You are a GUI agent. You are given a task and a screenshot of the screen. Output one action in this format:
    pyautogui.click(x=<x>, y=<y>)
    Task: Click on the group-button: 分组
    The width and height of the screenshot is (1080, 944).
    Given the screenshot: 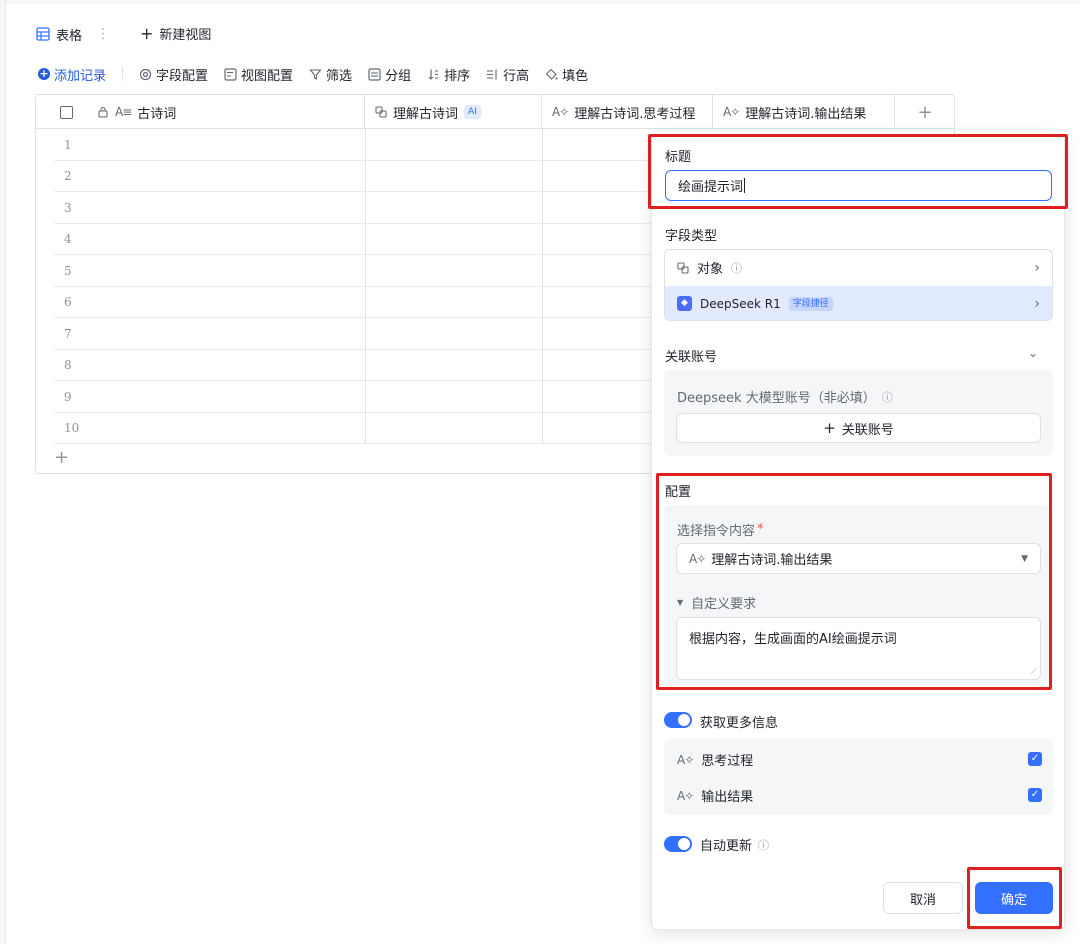 What is the action you would take?
    pyautogui.click(x=389, y=74)
    